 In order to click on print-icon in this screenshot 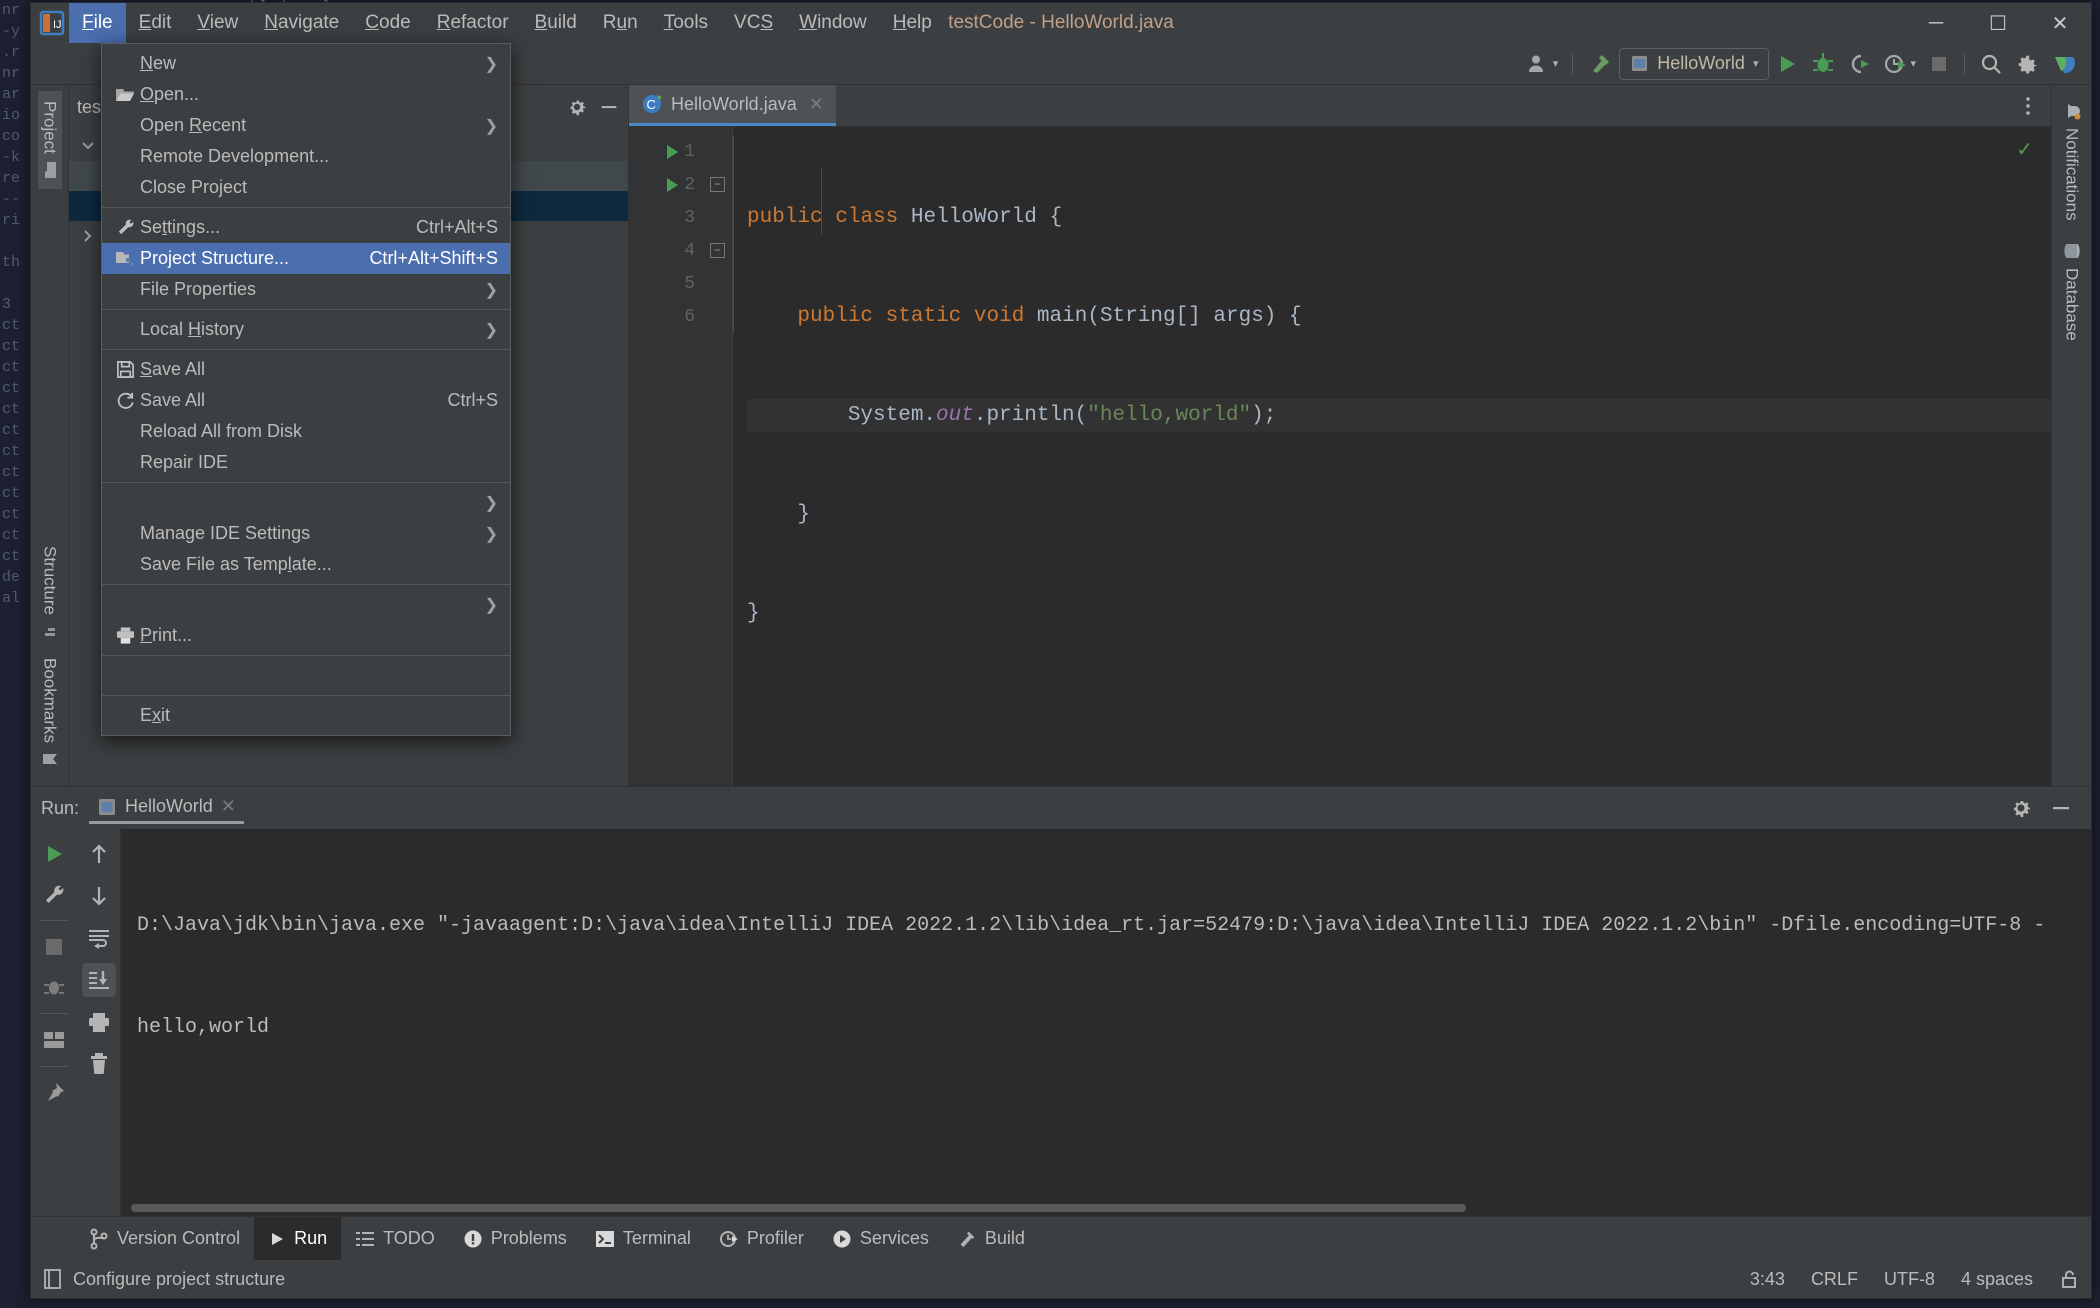, I will do `click(99, 1022)`.